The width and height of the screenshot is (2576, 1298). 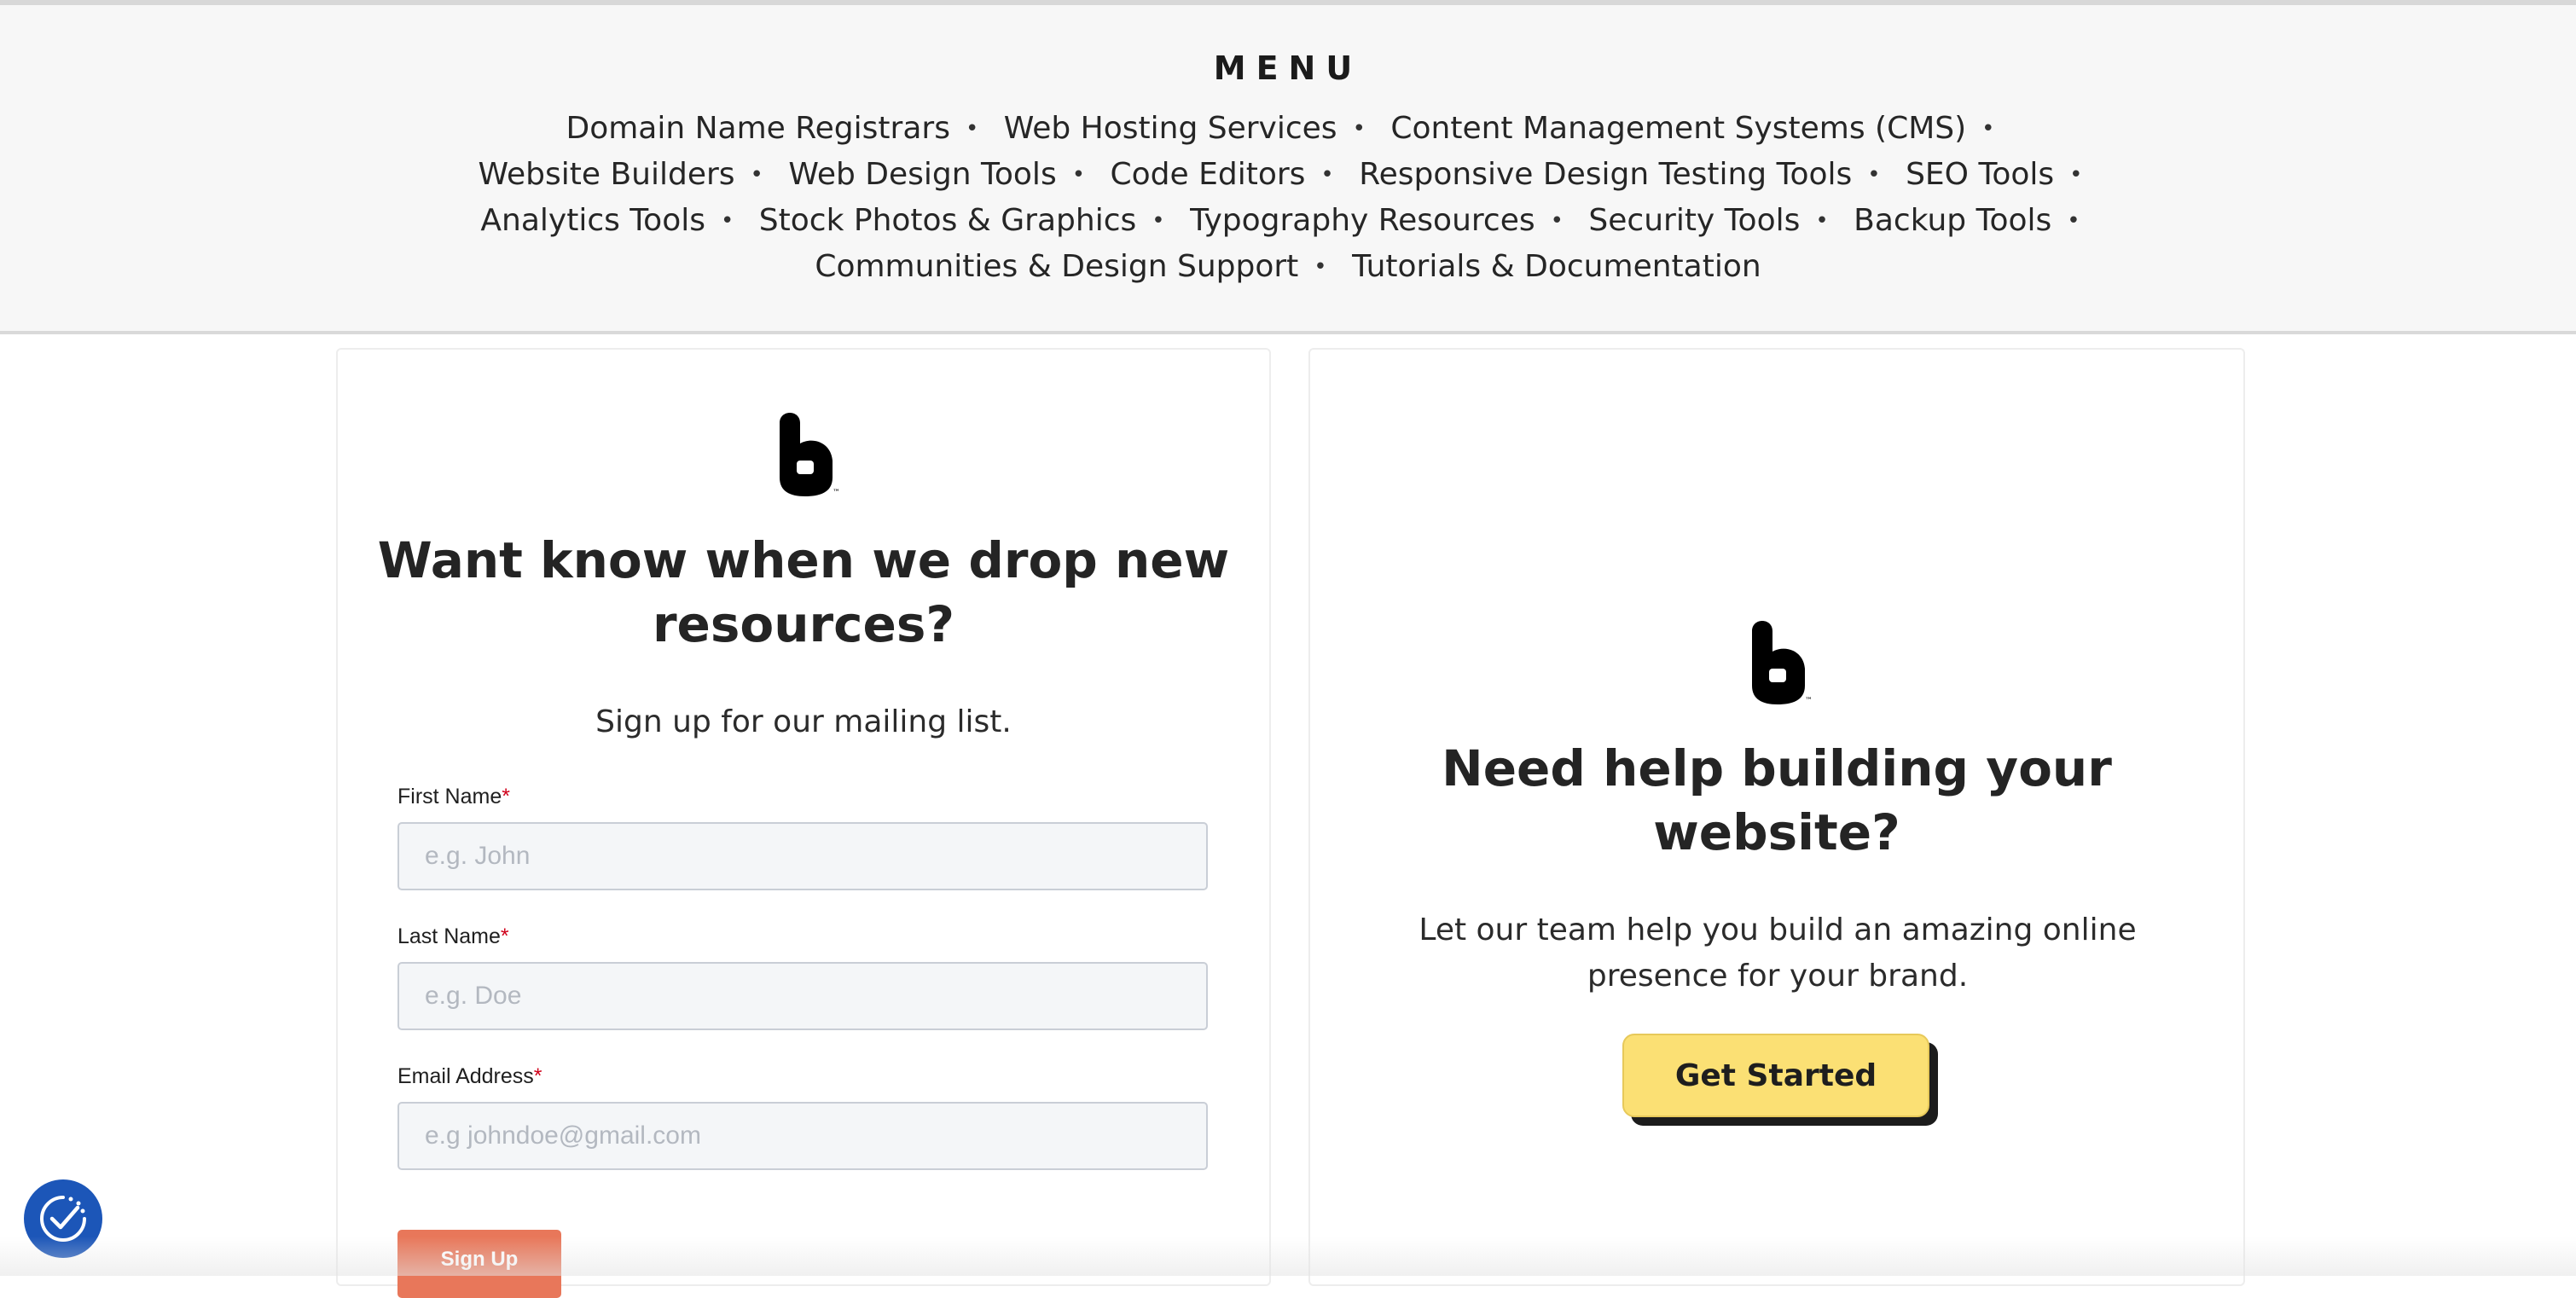 I want to click on menu-link: Web Hosting Services, so click(x=1170, y=128).